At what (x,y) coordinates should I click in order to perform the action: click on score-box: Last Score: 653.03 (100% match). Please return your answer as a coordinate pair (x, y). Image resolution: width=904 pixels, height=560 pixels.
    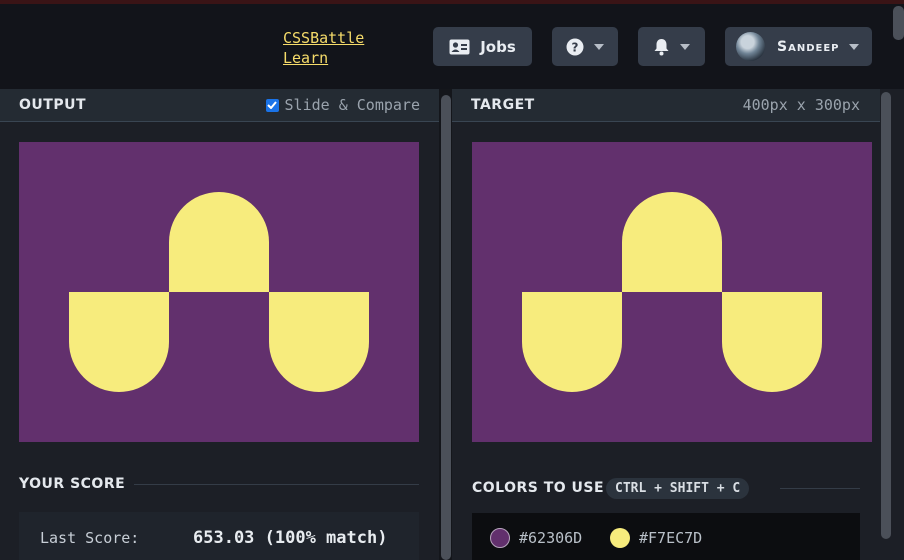
    Looking at the image, I should click on (219, 536).